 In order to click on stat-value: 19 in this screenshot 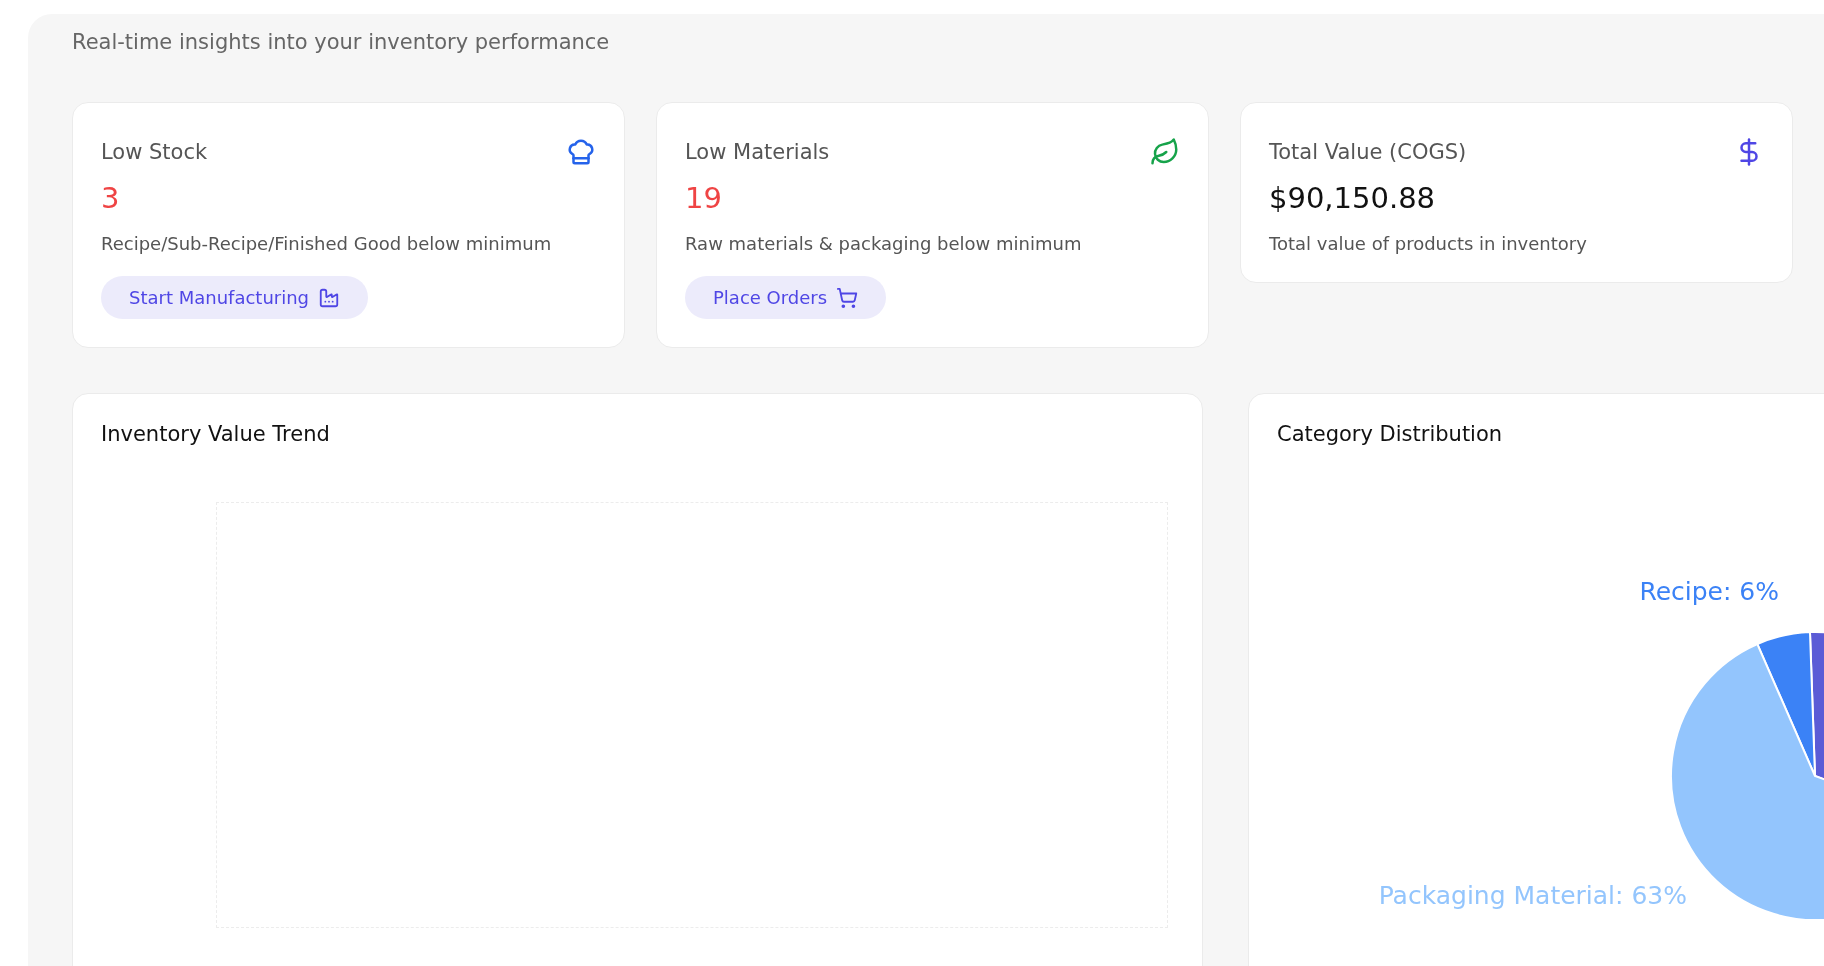, I will do `click(703, 198)`.